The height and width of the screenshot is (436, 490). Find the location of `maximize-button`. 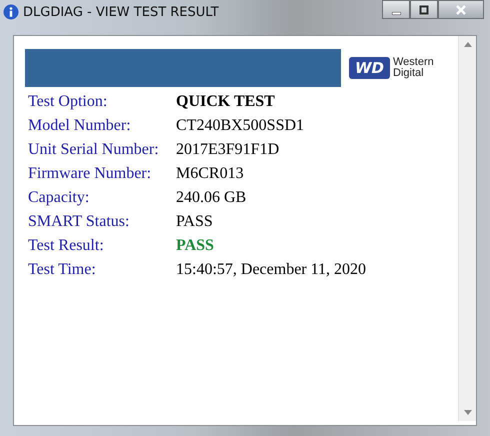

maximize-button is located at coordinates (424, 9).